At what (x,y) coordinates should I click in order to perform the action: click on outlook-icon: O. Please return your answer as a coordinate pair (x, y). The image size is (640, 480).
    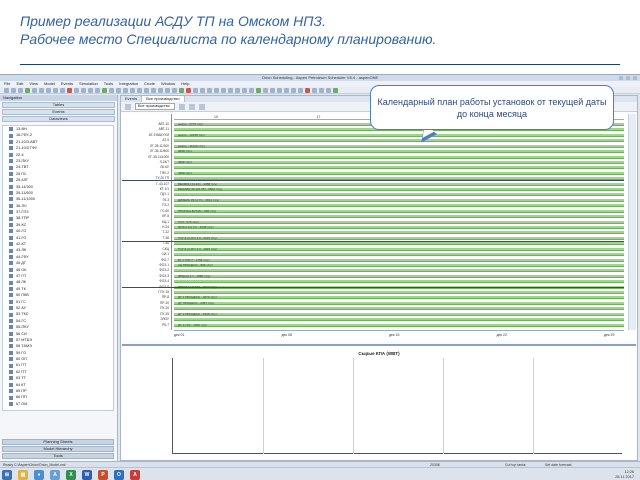
    Looking at the image, I should click on (119, 474).